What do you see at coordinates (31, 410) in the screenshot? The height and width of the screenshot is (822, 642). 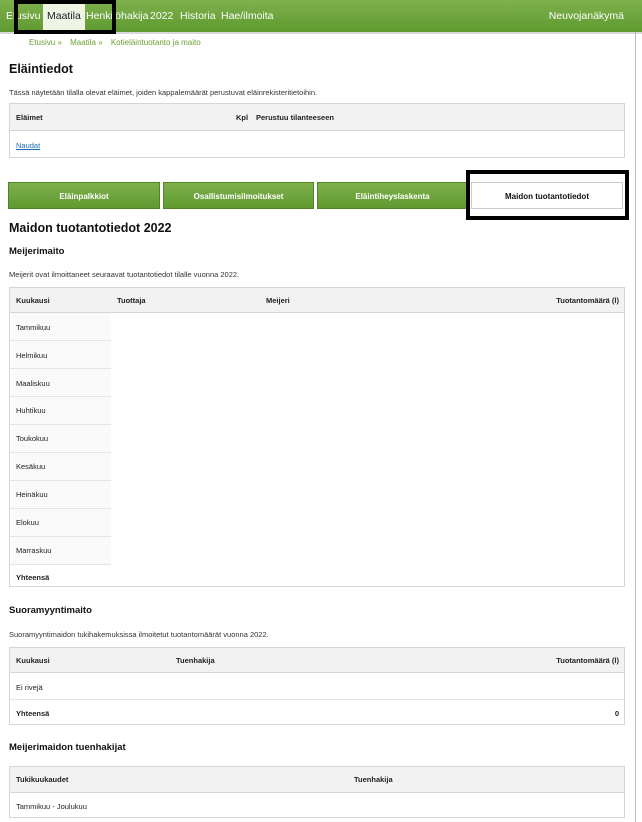 I see `month-cell: Huhtikuu` at bounding box center [31, 410].